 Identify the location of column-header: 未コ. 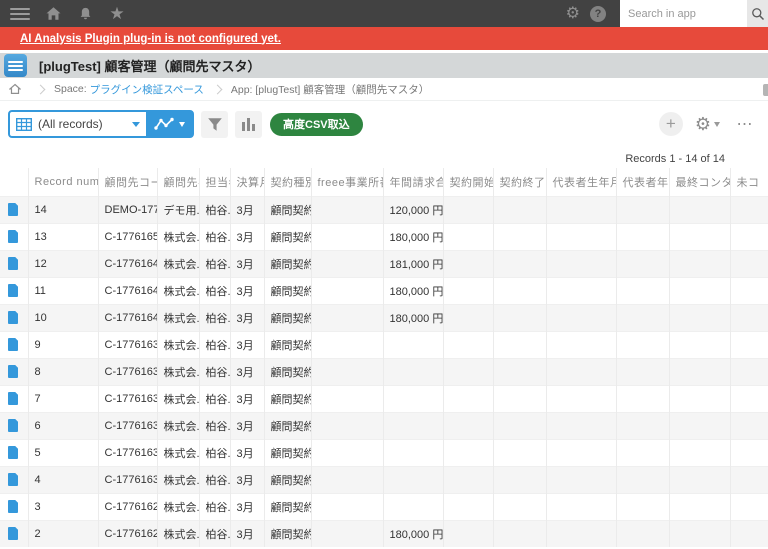
(749, 182).